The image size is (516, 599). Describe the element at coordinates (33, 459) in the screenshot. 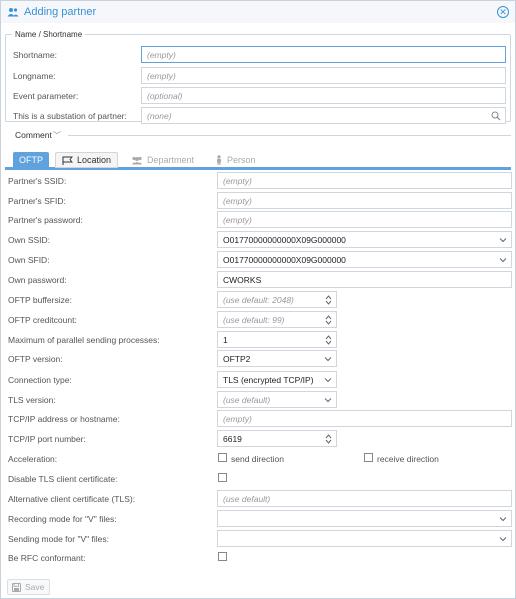

I see `acceleration-label: Acceleration:` at that location.